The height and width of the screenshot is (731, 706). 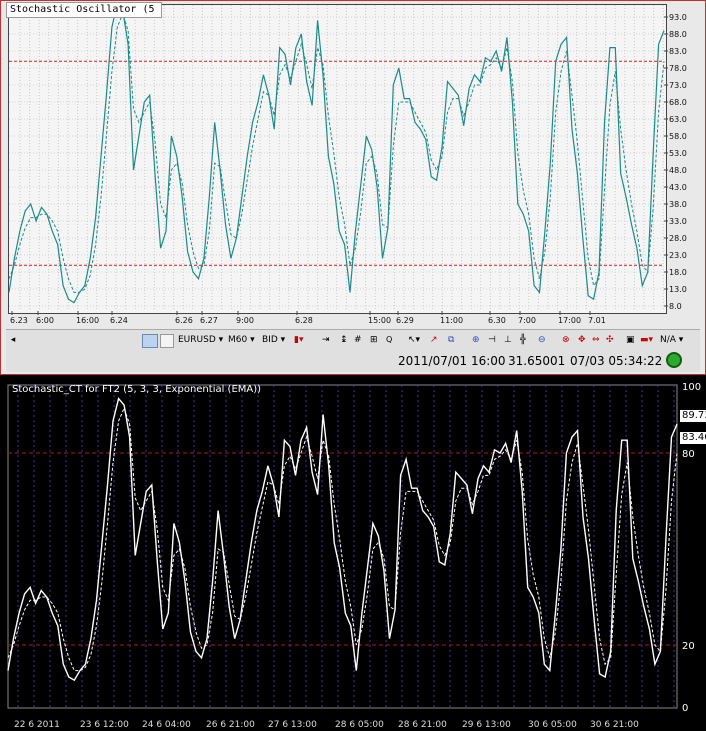 What do you see at coordinates (678, 17) in the screenshot?
I see `top-y-tick-label: 93.0` at bounding box center [678, 17].